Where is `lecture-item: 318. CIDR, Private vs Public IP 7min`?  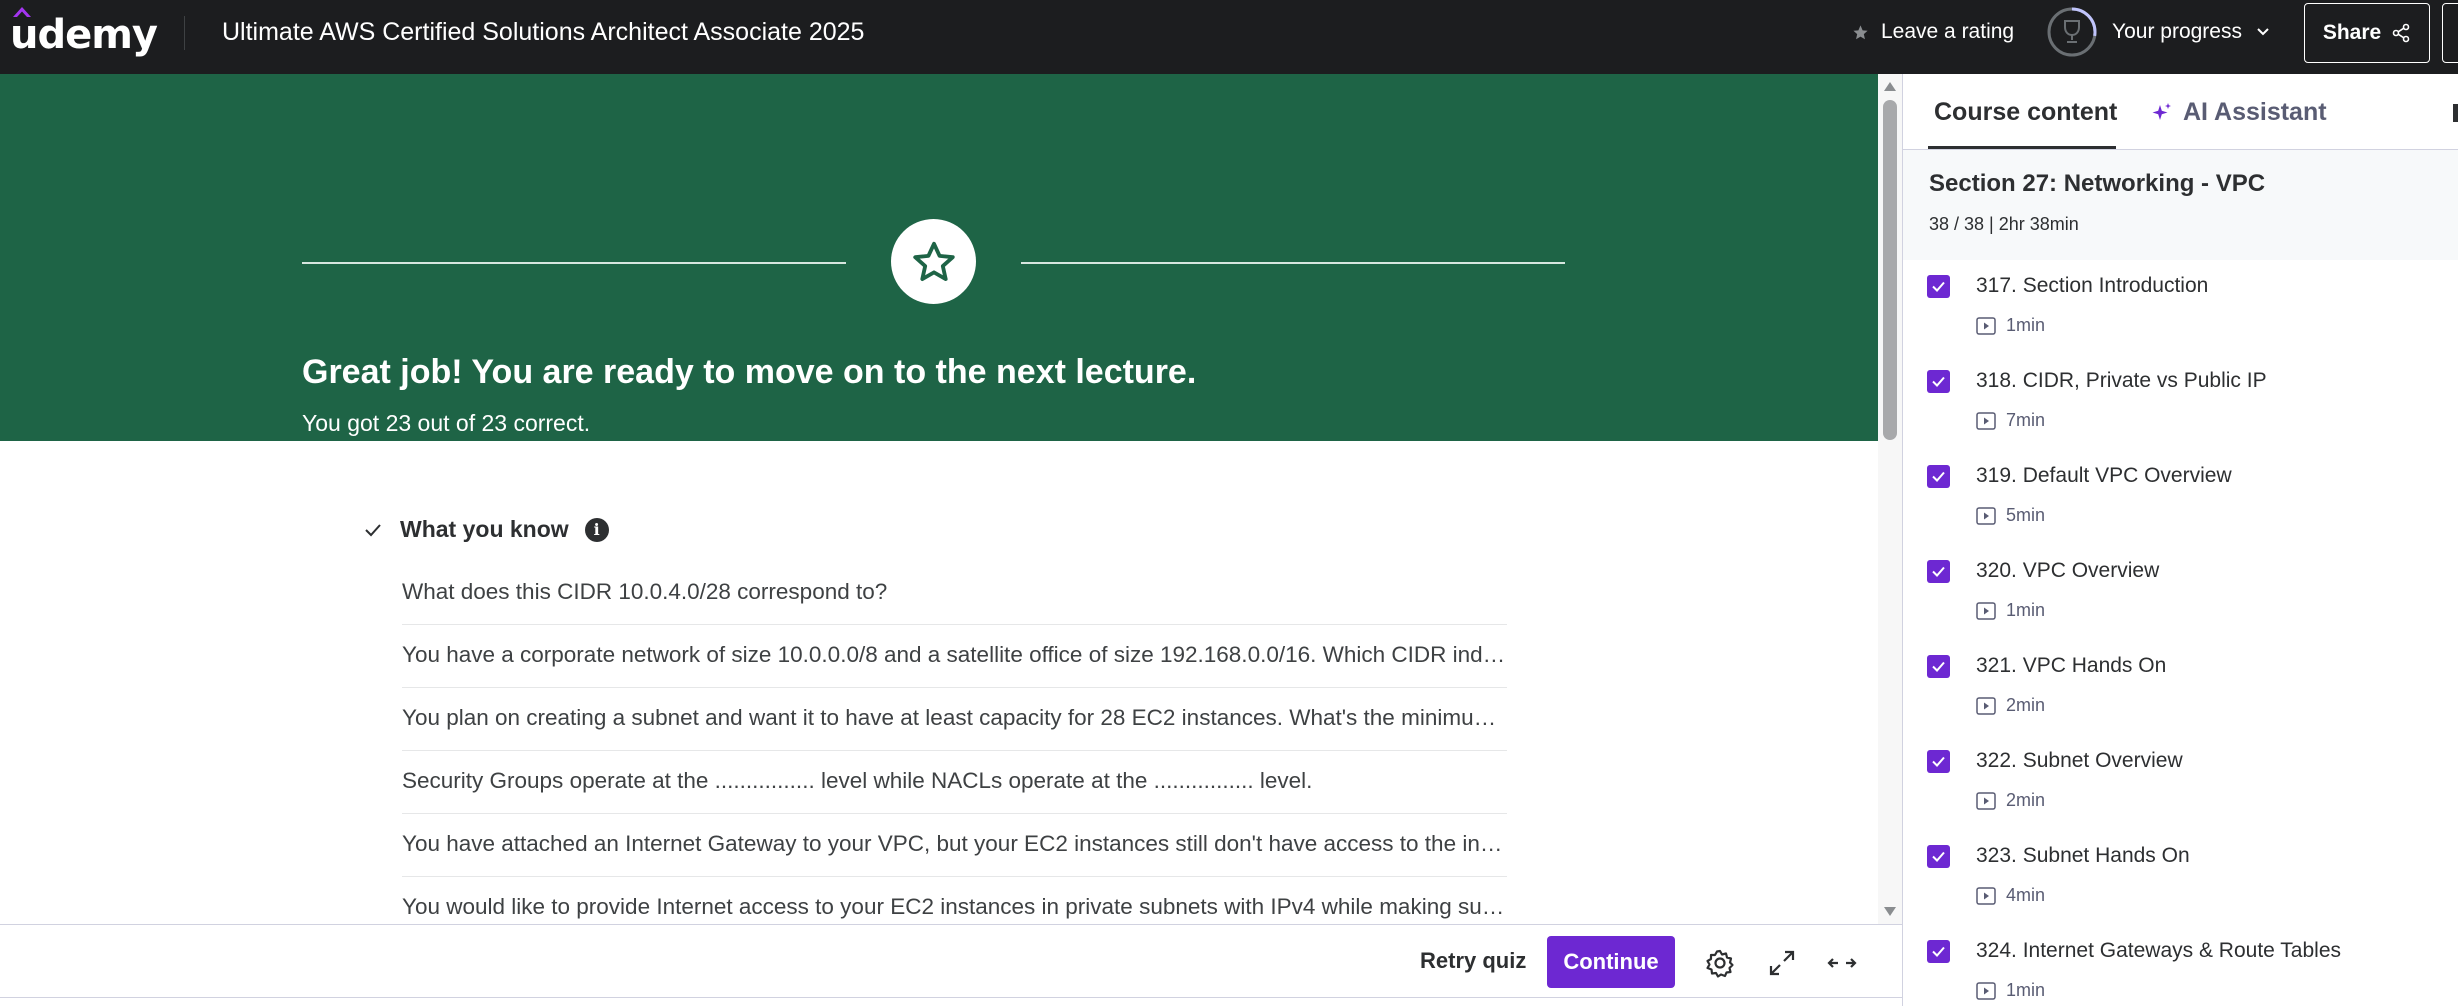
lecture-item: 318. CIDR, Private vs Public IP 7min is located at coordinates (2180, 402).